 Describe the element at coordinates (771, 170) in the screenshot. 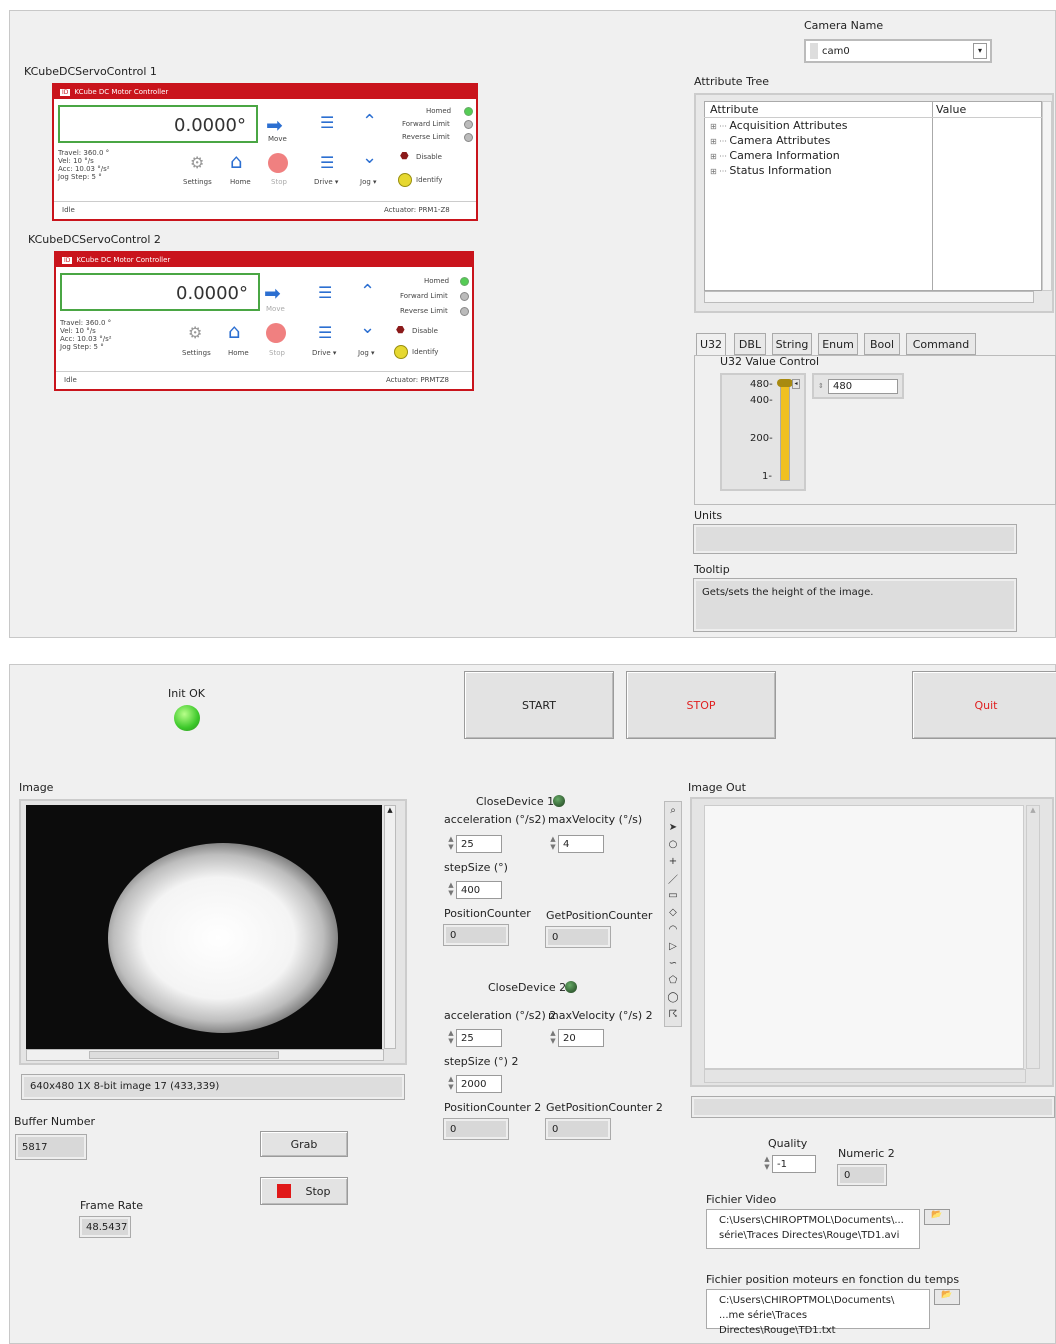

I see `tree-item: ⊞ ··· Status Information` at that location.